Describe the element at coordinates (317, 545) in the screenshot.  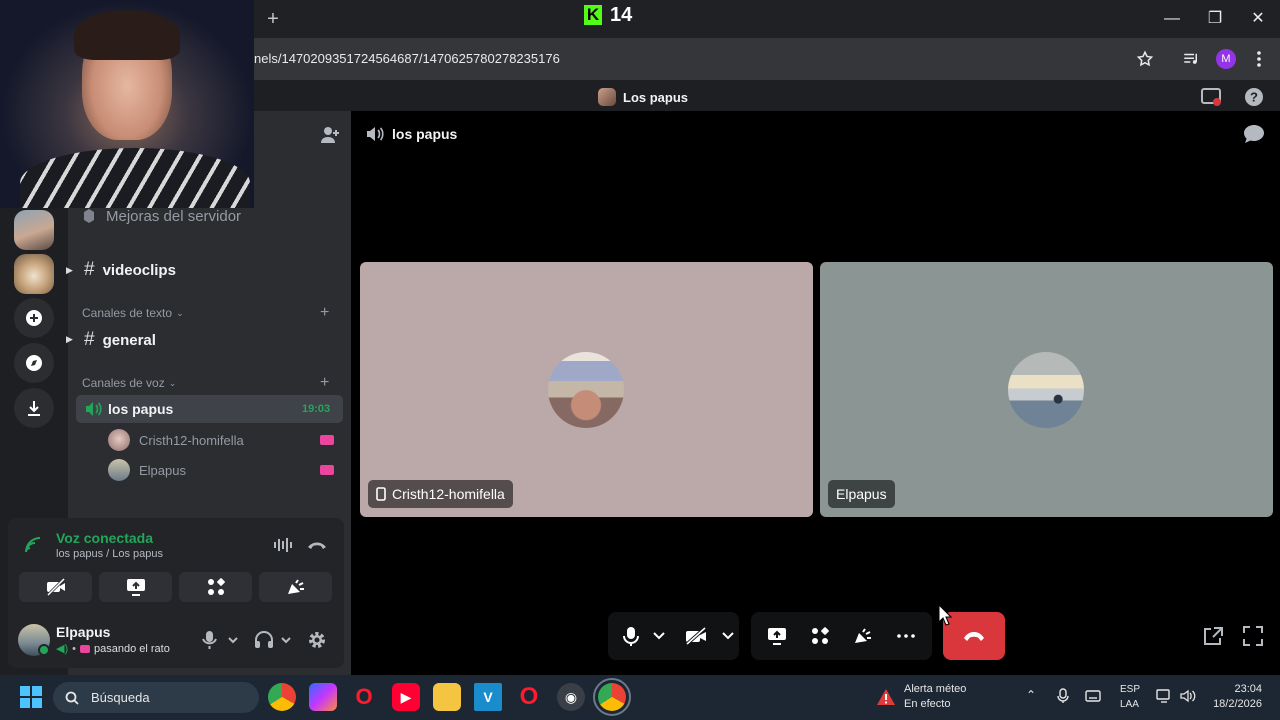
I see `disconnect-icon` at that location.